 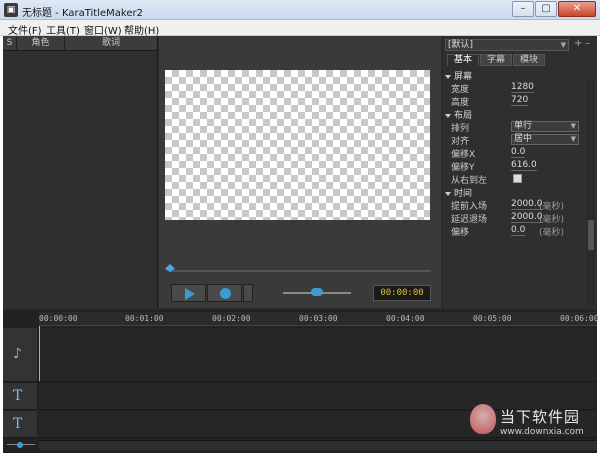 I want to click on height-input: 720, so click(x=520, y=100).